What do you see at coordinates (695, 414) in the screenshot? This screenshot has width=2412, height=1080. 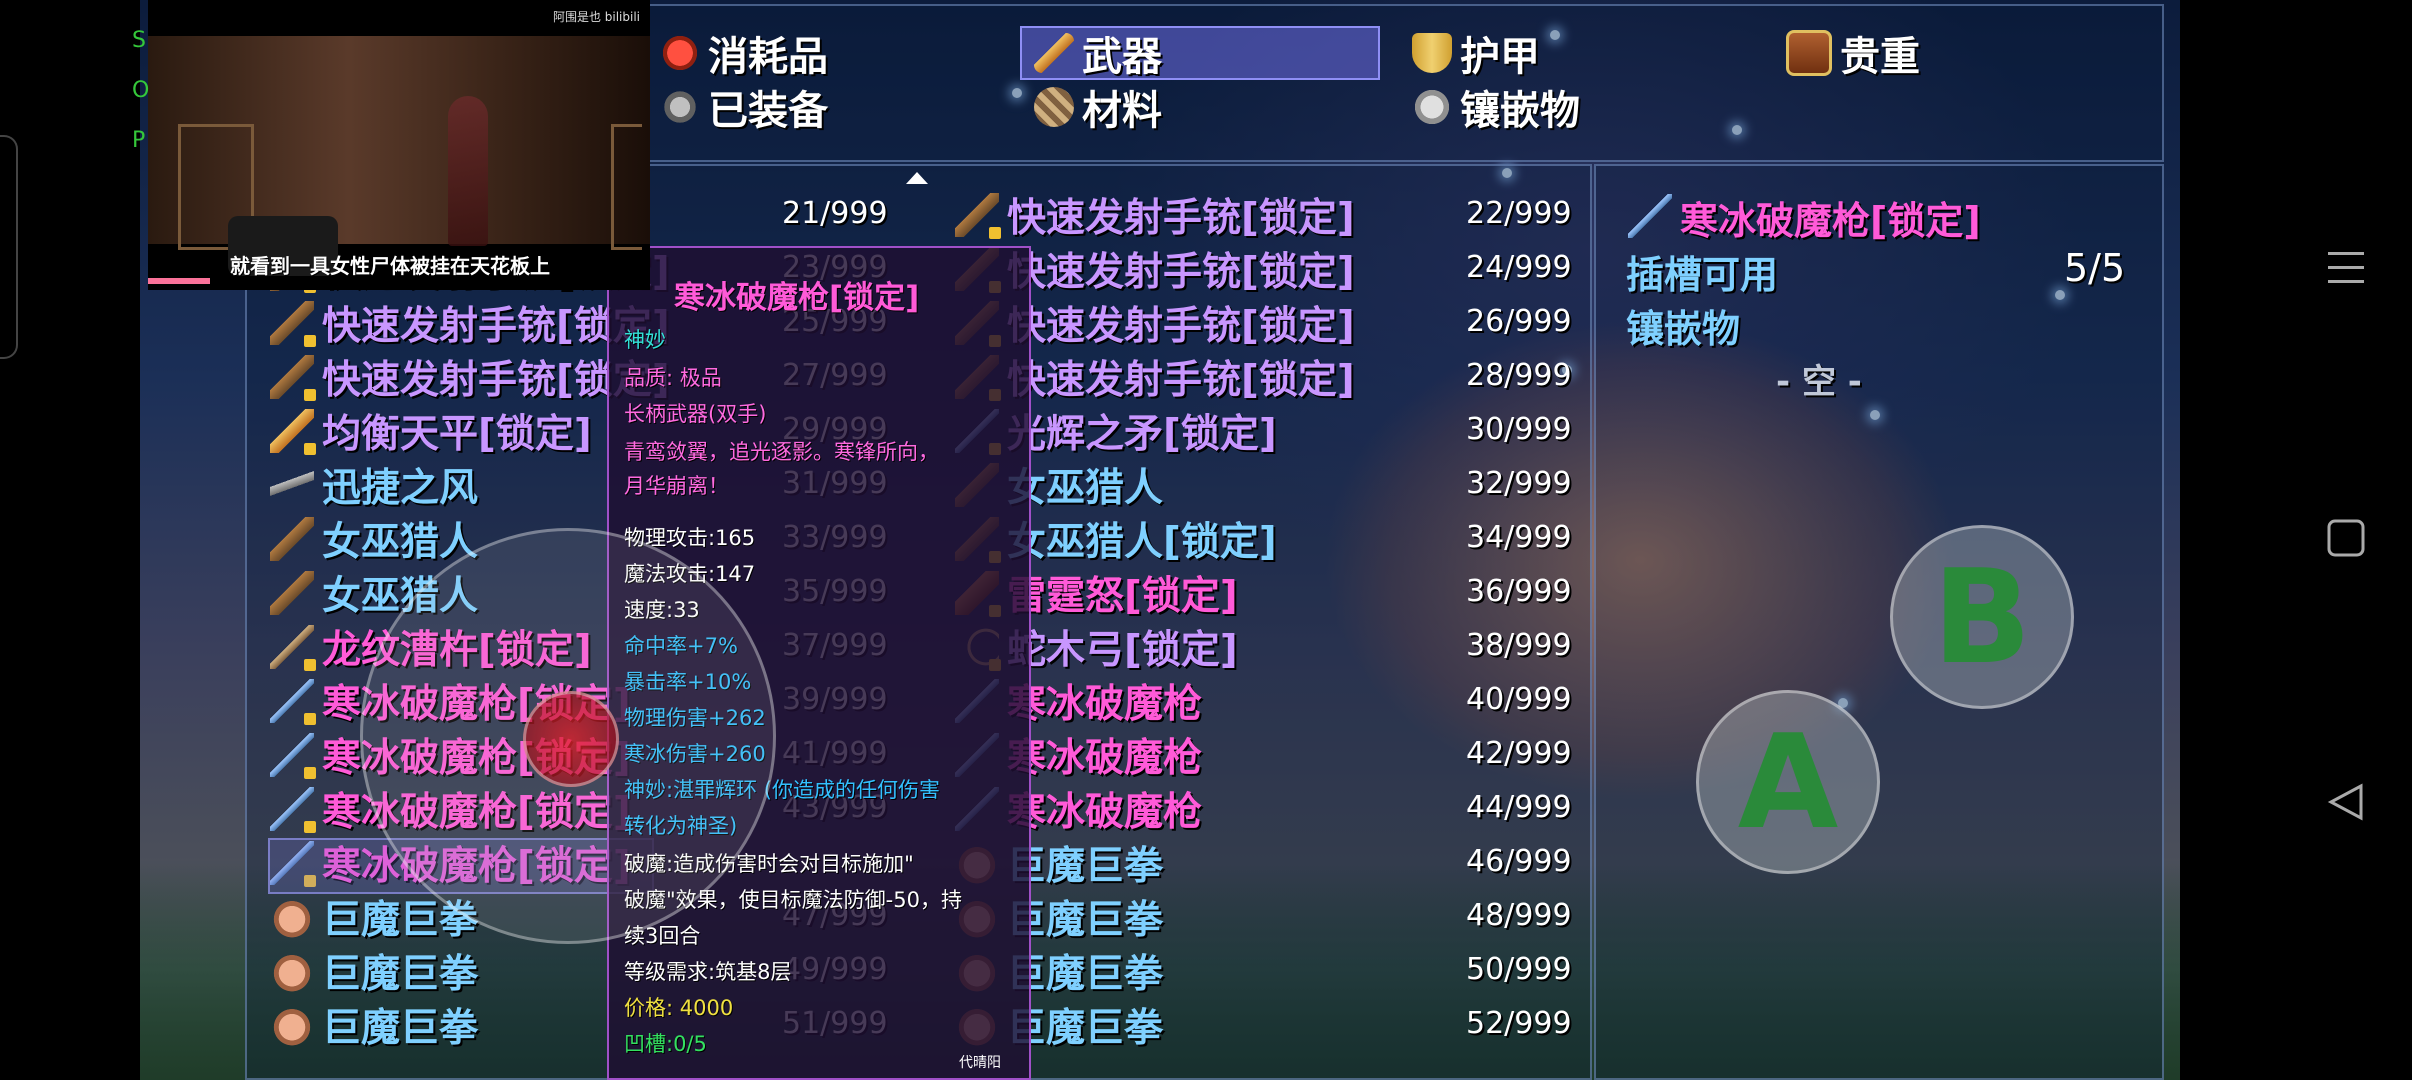 I see `tooltip-line: 长柄武器(双手)` at bounding box center [695, 414].